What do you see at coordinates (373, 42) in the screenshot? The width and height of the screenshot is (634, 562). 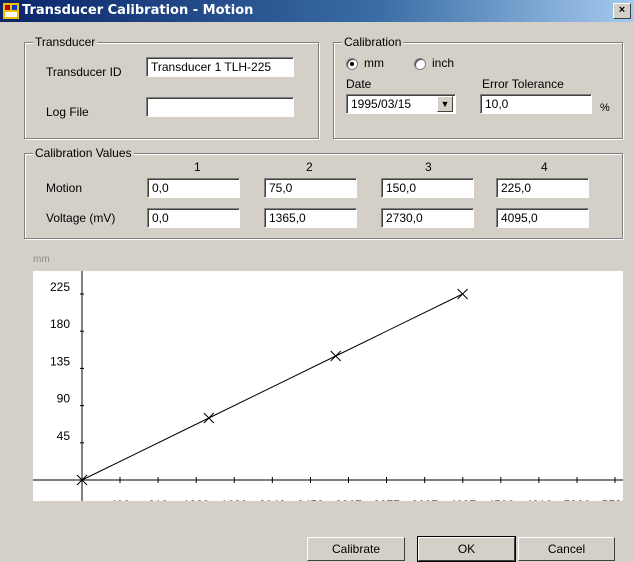 I see `calibration-group-label: Calibration` at bounding box center [373, 42].